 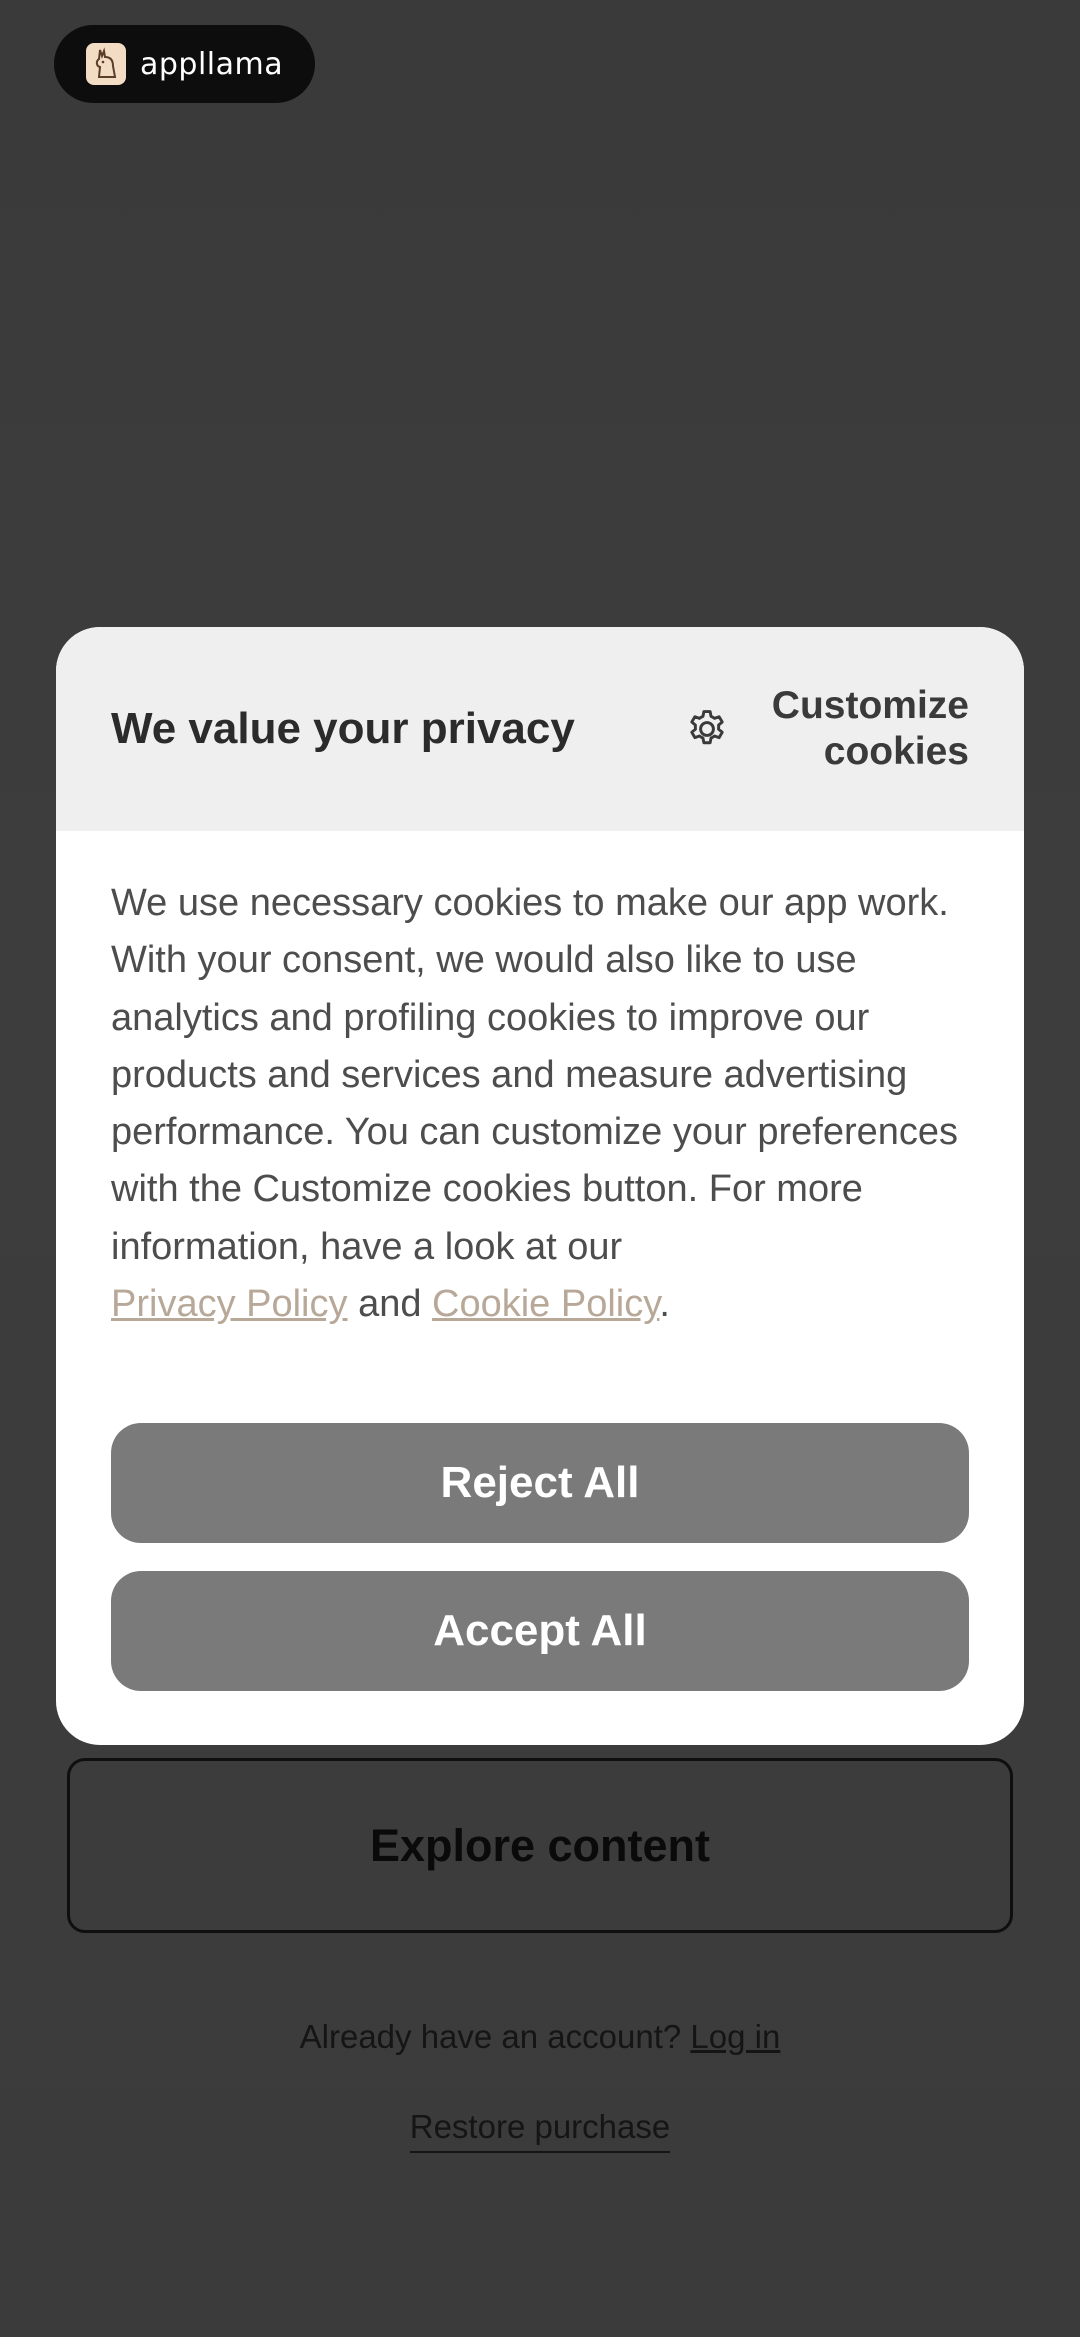 I want to click on dialog-header: We value your privacy Customize cookies, so click(x=540, y=729).